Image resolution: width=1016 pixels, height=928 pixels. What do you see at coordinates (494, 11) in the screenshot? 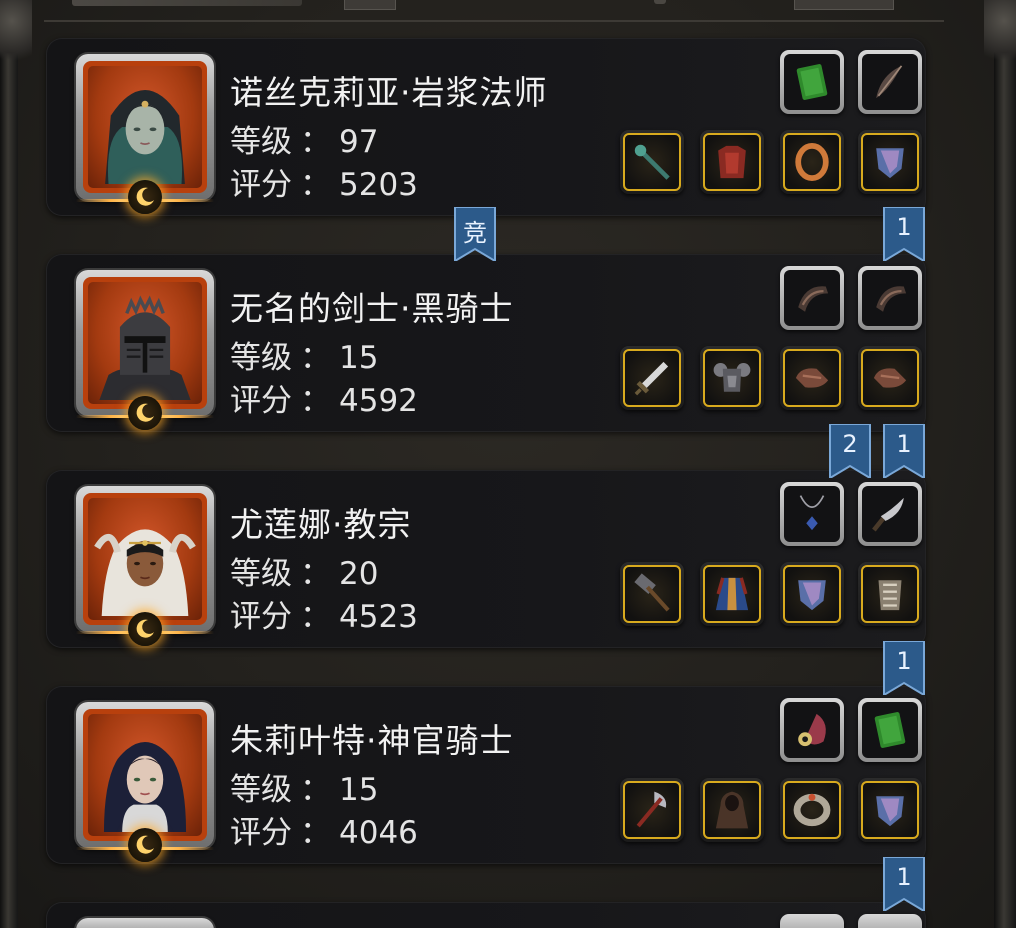
I see `header-bar-cropped` at bounding box center [494, 11].